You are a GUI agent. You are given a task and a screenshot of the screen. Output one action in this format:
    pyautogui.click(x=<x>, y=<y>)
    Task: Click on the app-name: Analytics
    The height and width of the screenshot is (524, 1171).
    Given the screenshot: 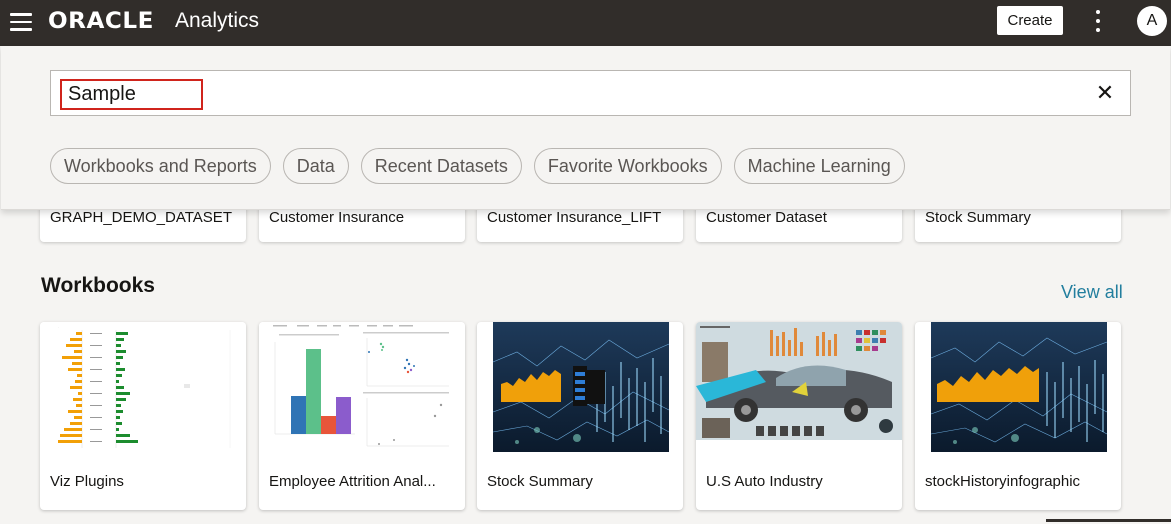 What is the action you would take?
    pyautogui.click(x=217, y=20)
    